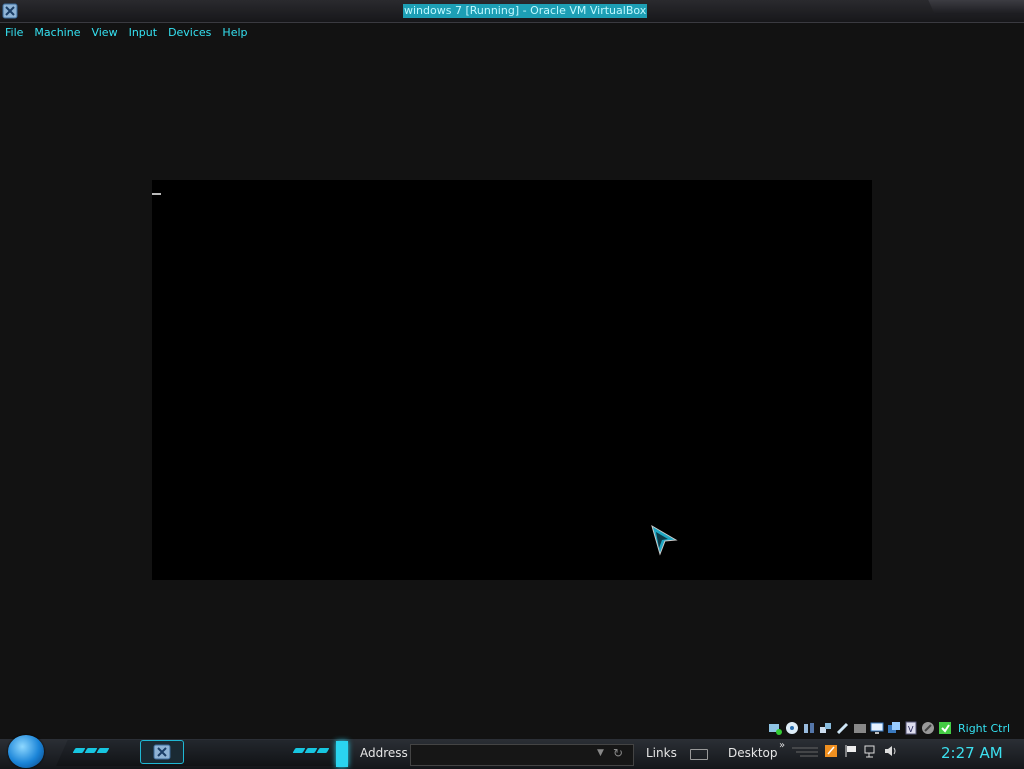  What do you see at coordinates (972, 753) in the screenshot?
I see `taskbar-clock: 2:27 AM` at bounding box center [972, 753].